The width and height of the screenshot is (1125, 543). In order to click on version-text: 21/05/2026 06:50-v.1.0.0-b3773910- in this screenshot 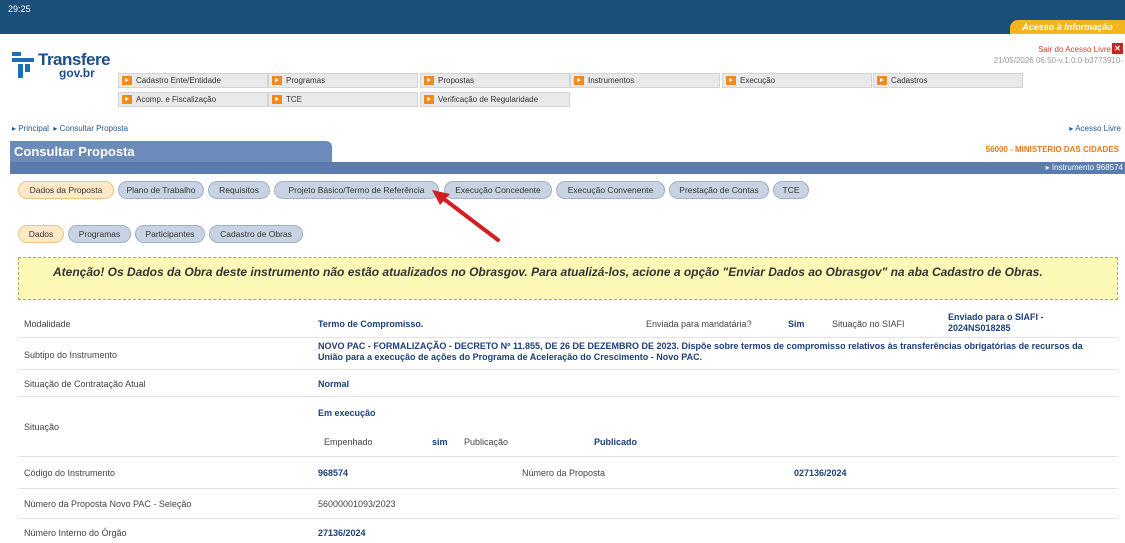, I will do `click(1058, 60)`.